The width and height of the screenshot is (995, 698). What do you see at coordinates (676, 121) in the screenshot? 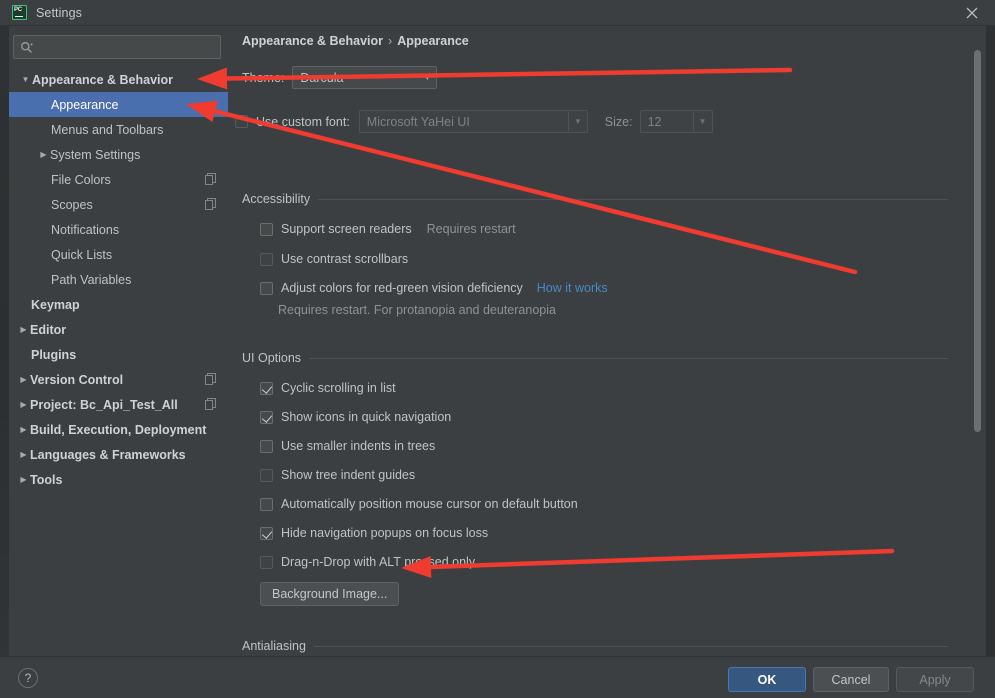
I see `font-size-combobox: 12 ▼` at bounding box center [676, 121].